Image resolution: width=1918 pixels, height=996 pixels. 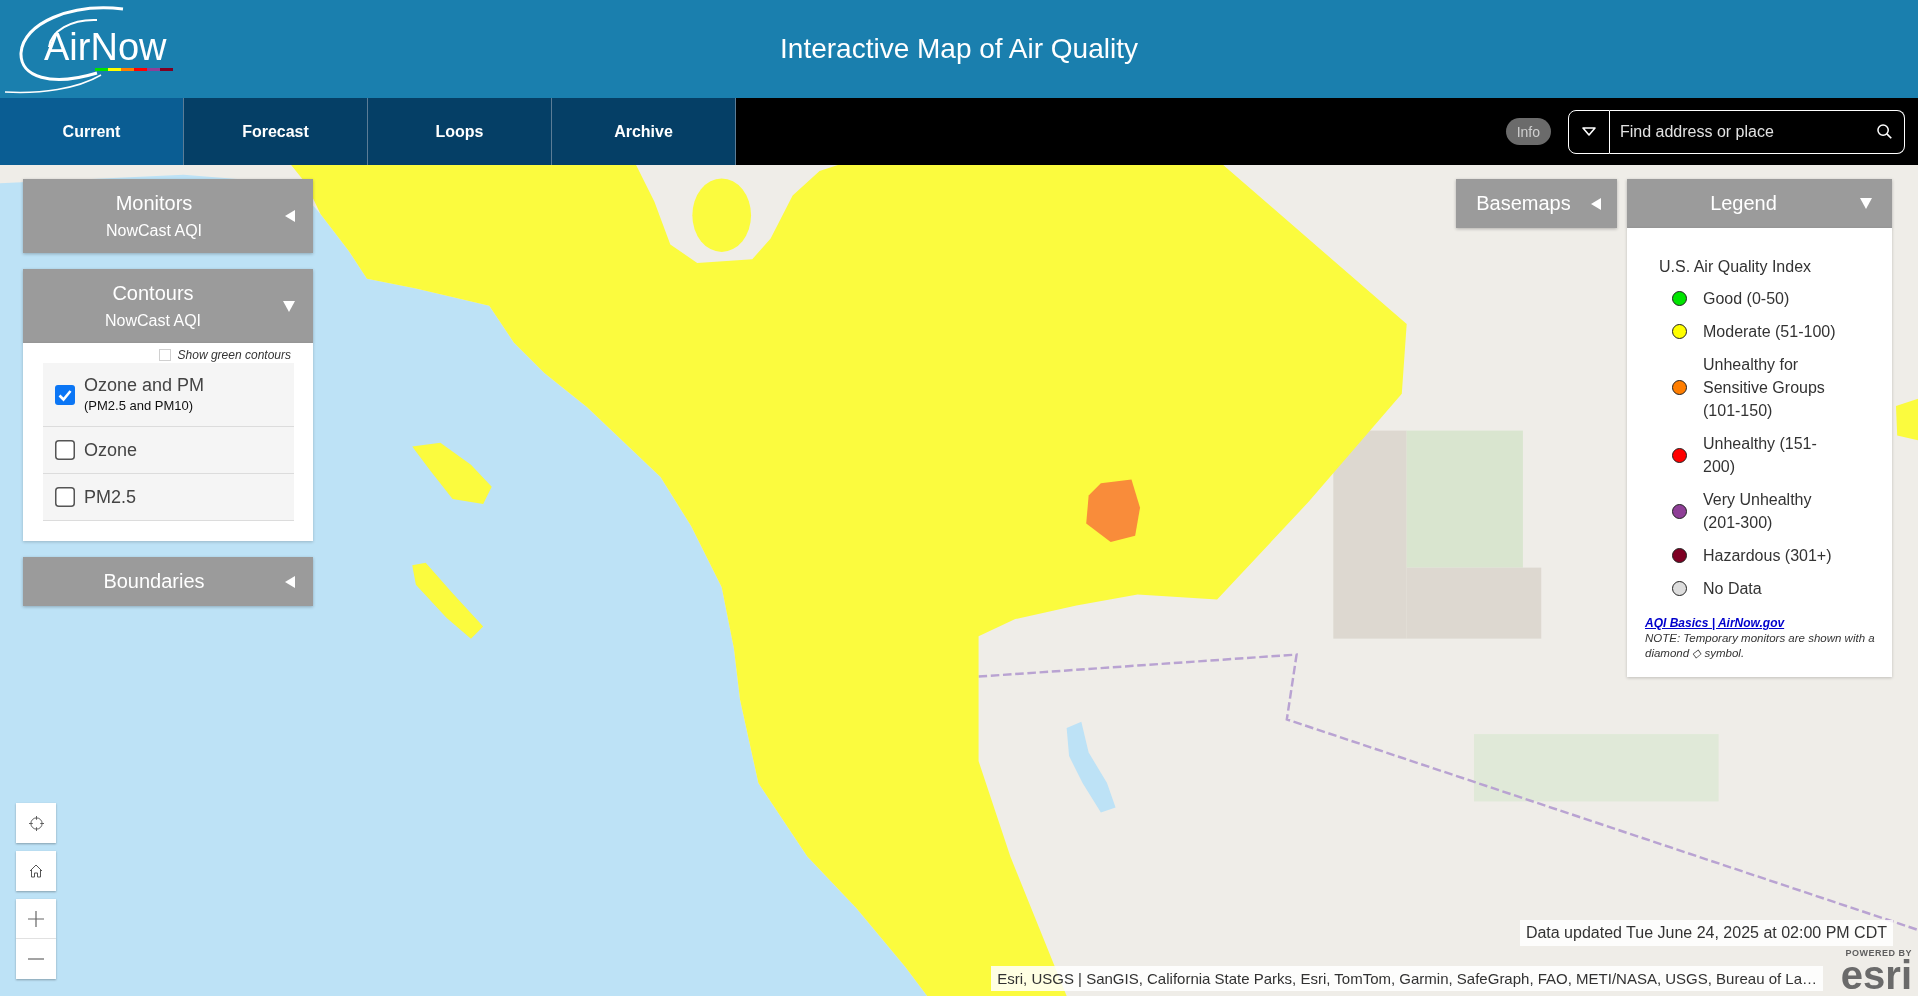 I want to click on checkbox-label: Show green contours, so click(x=234, y=355).